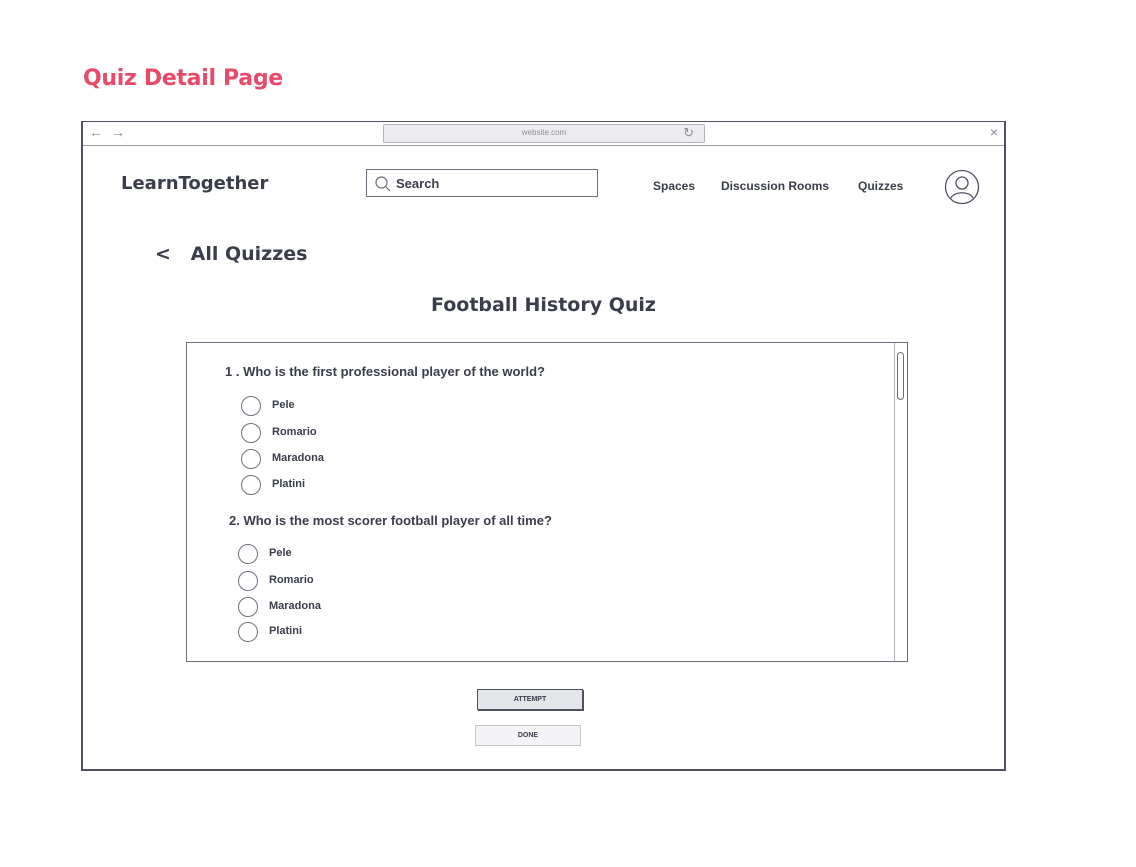 The width and height of the screenshot is (1136, 867). Describe the element at coordinates (880, 186) in the screenshot. I see `nav-quizzes: Quizzes` at that location.